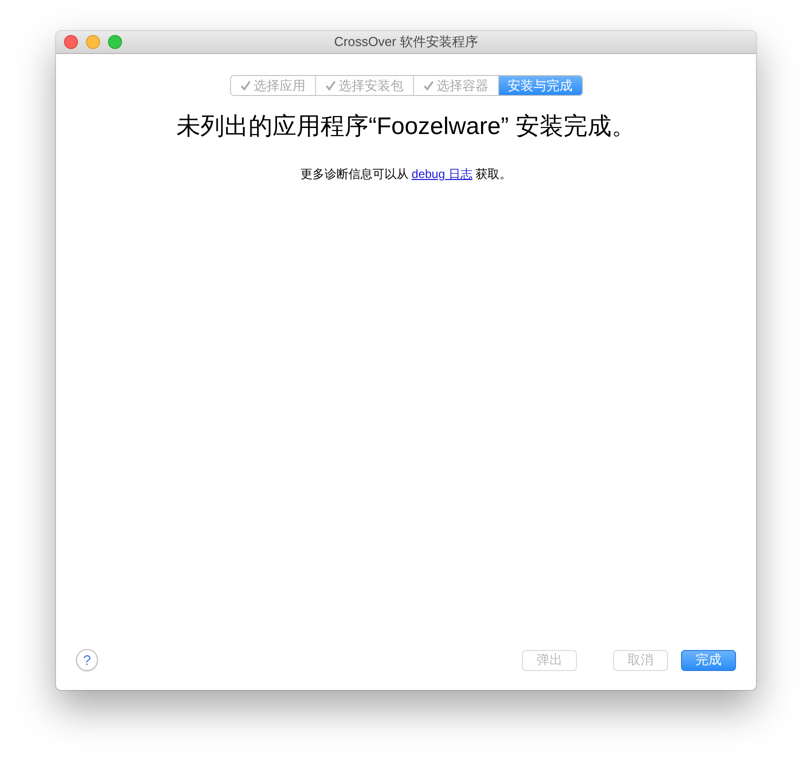  I want to click on step-tab: 安装与完成, so click(540, 85).